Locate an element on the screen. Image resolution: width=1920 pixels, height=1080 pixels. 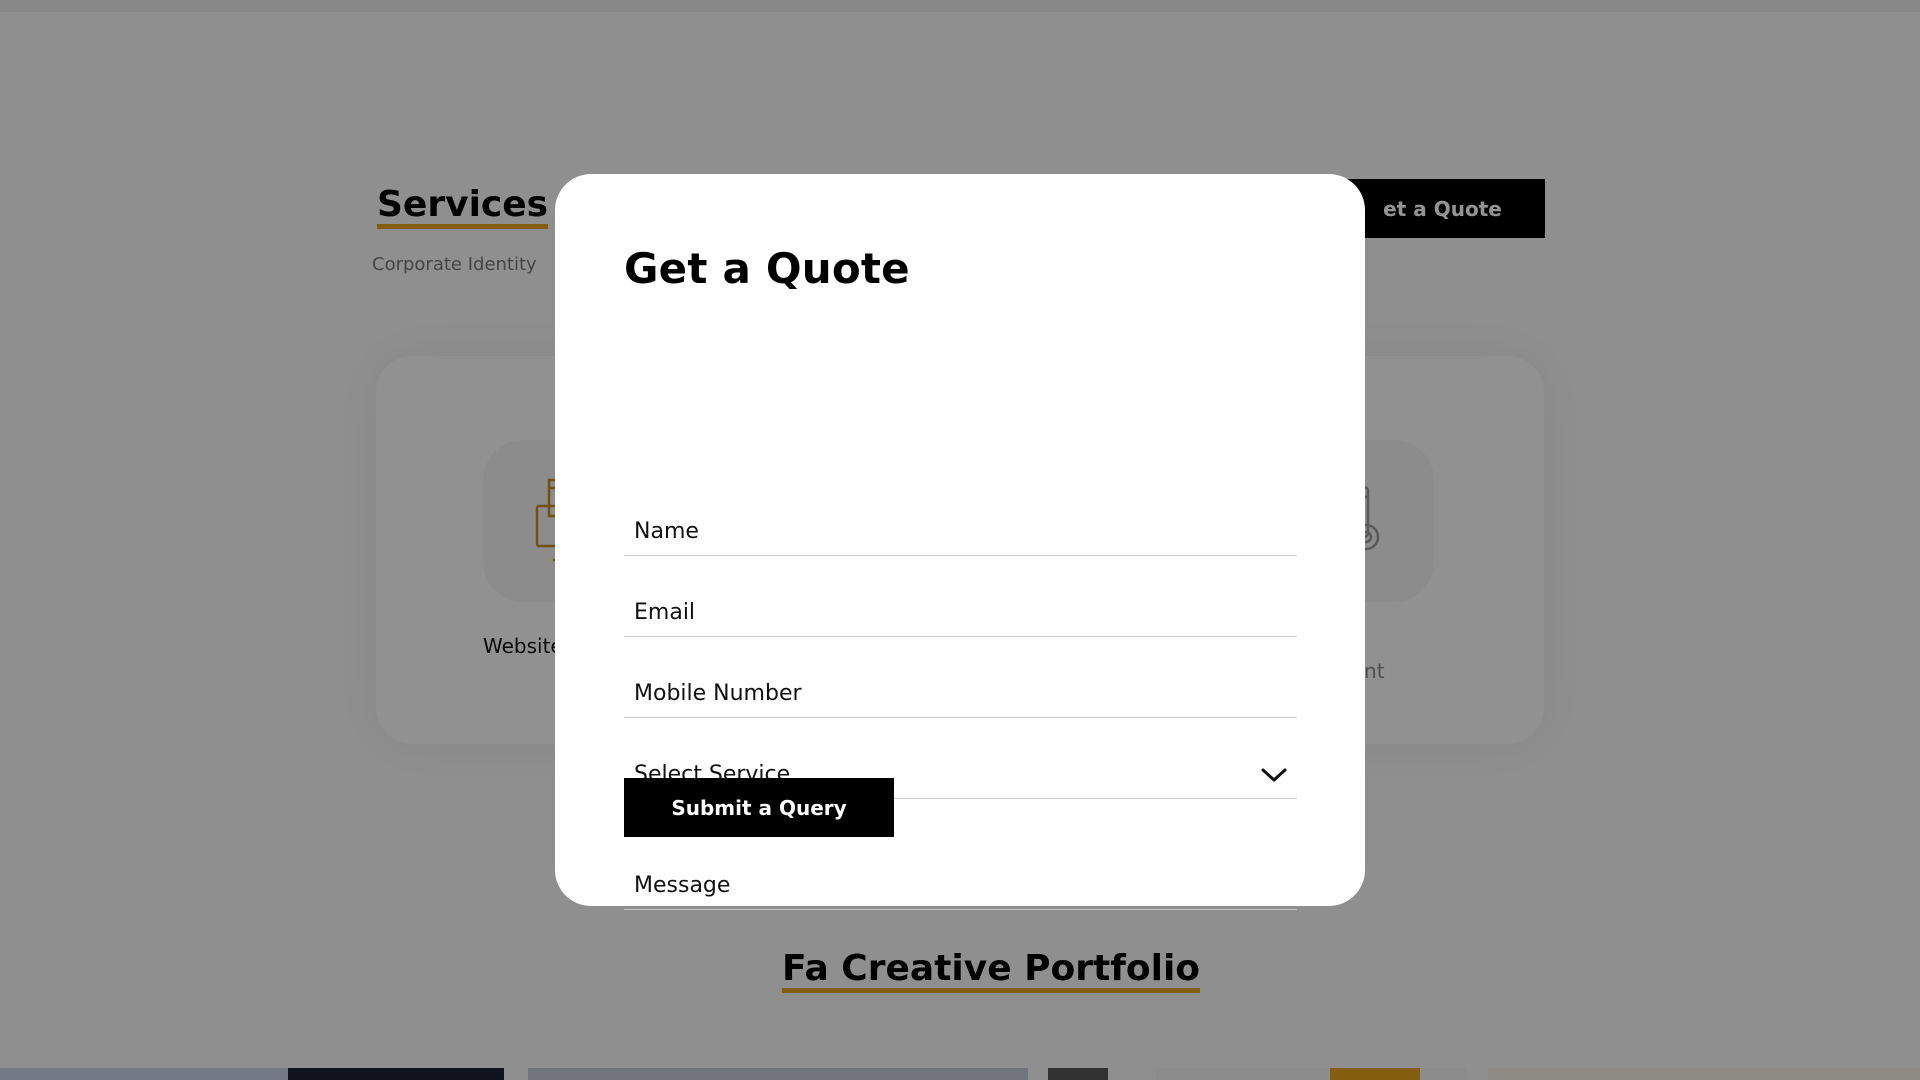
chevron-down-icon is located at coordinates (1274, 774).